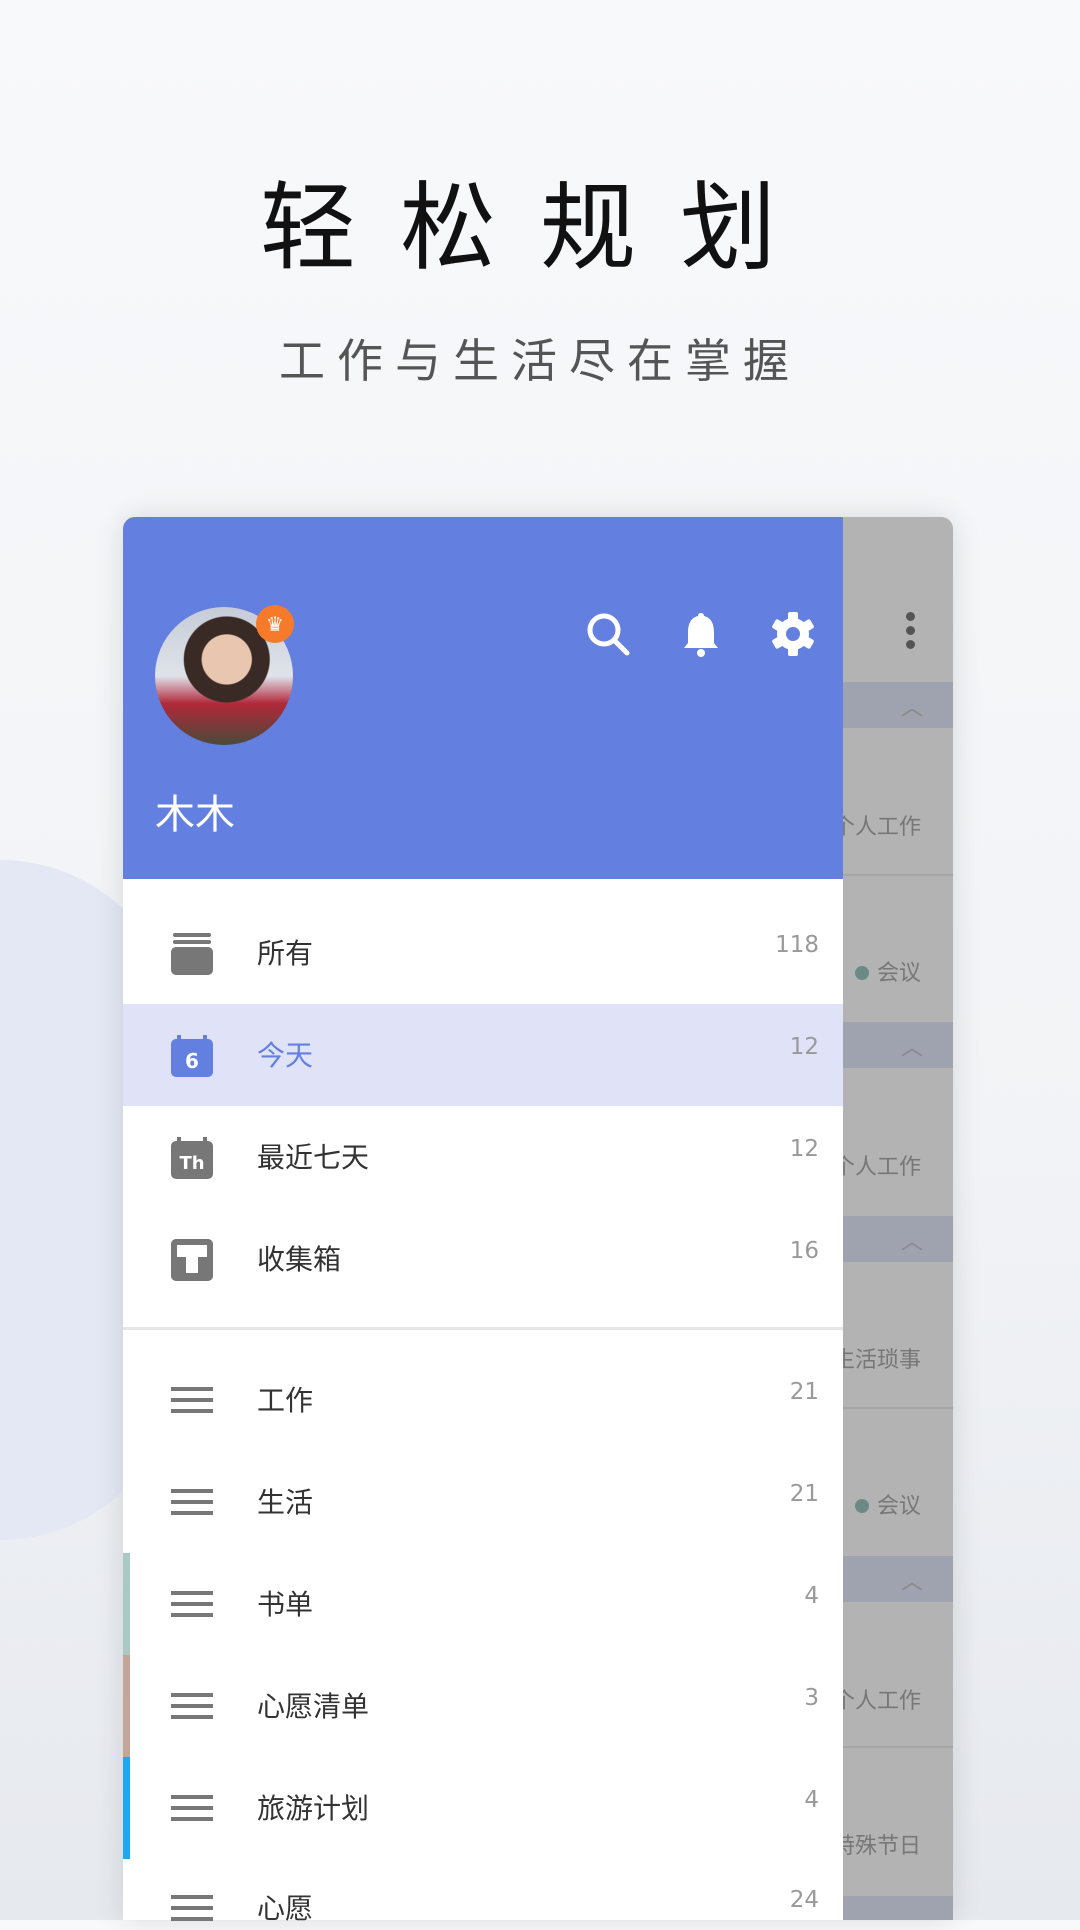 This screenshot has height=1930, width=1080. I want to click on item-count: 3, so click(811, 1698).